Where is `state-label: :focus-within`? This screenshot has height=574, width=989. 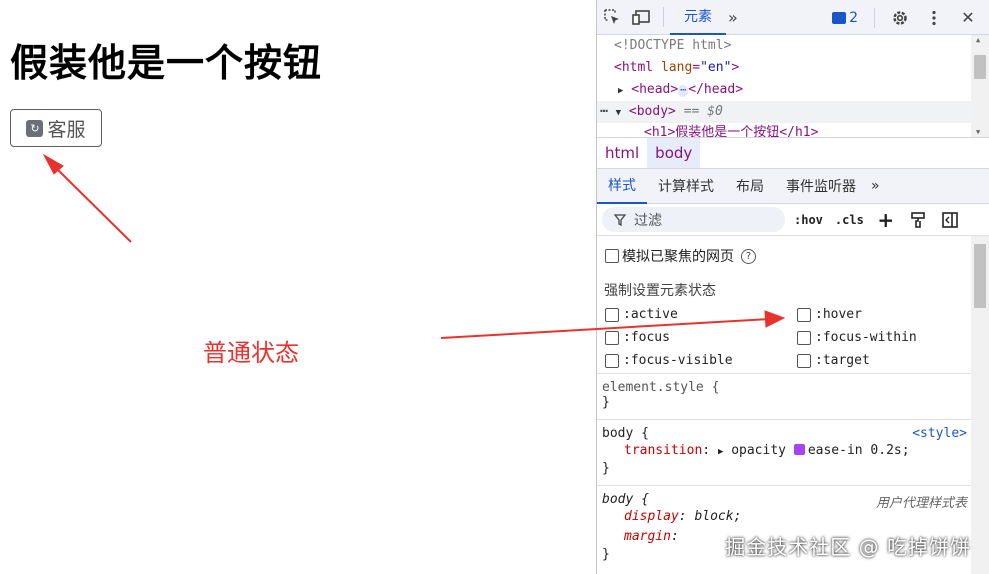 state-label: :focus-within is located at coordinates (866, 337).